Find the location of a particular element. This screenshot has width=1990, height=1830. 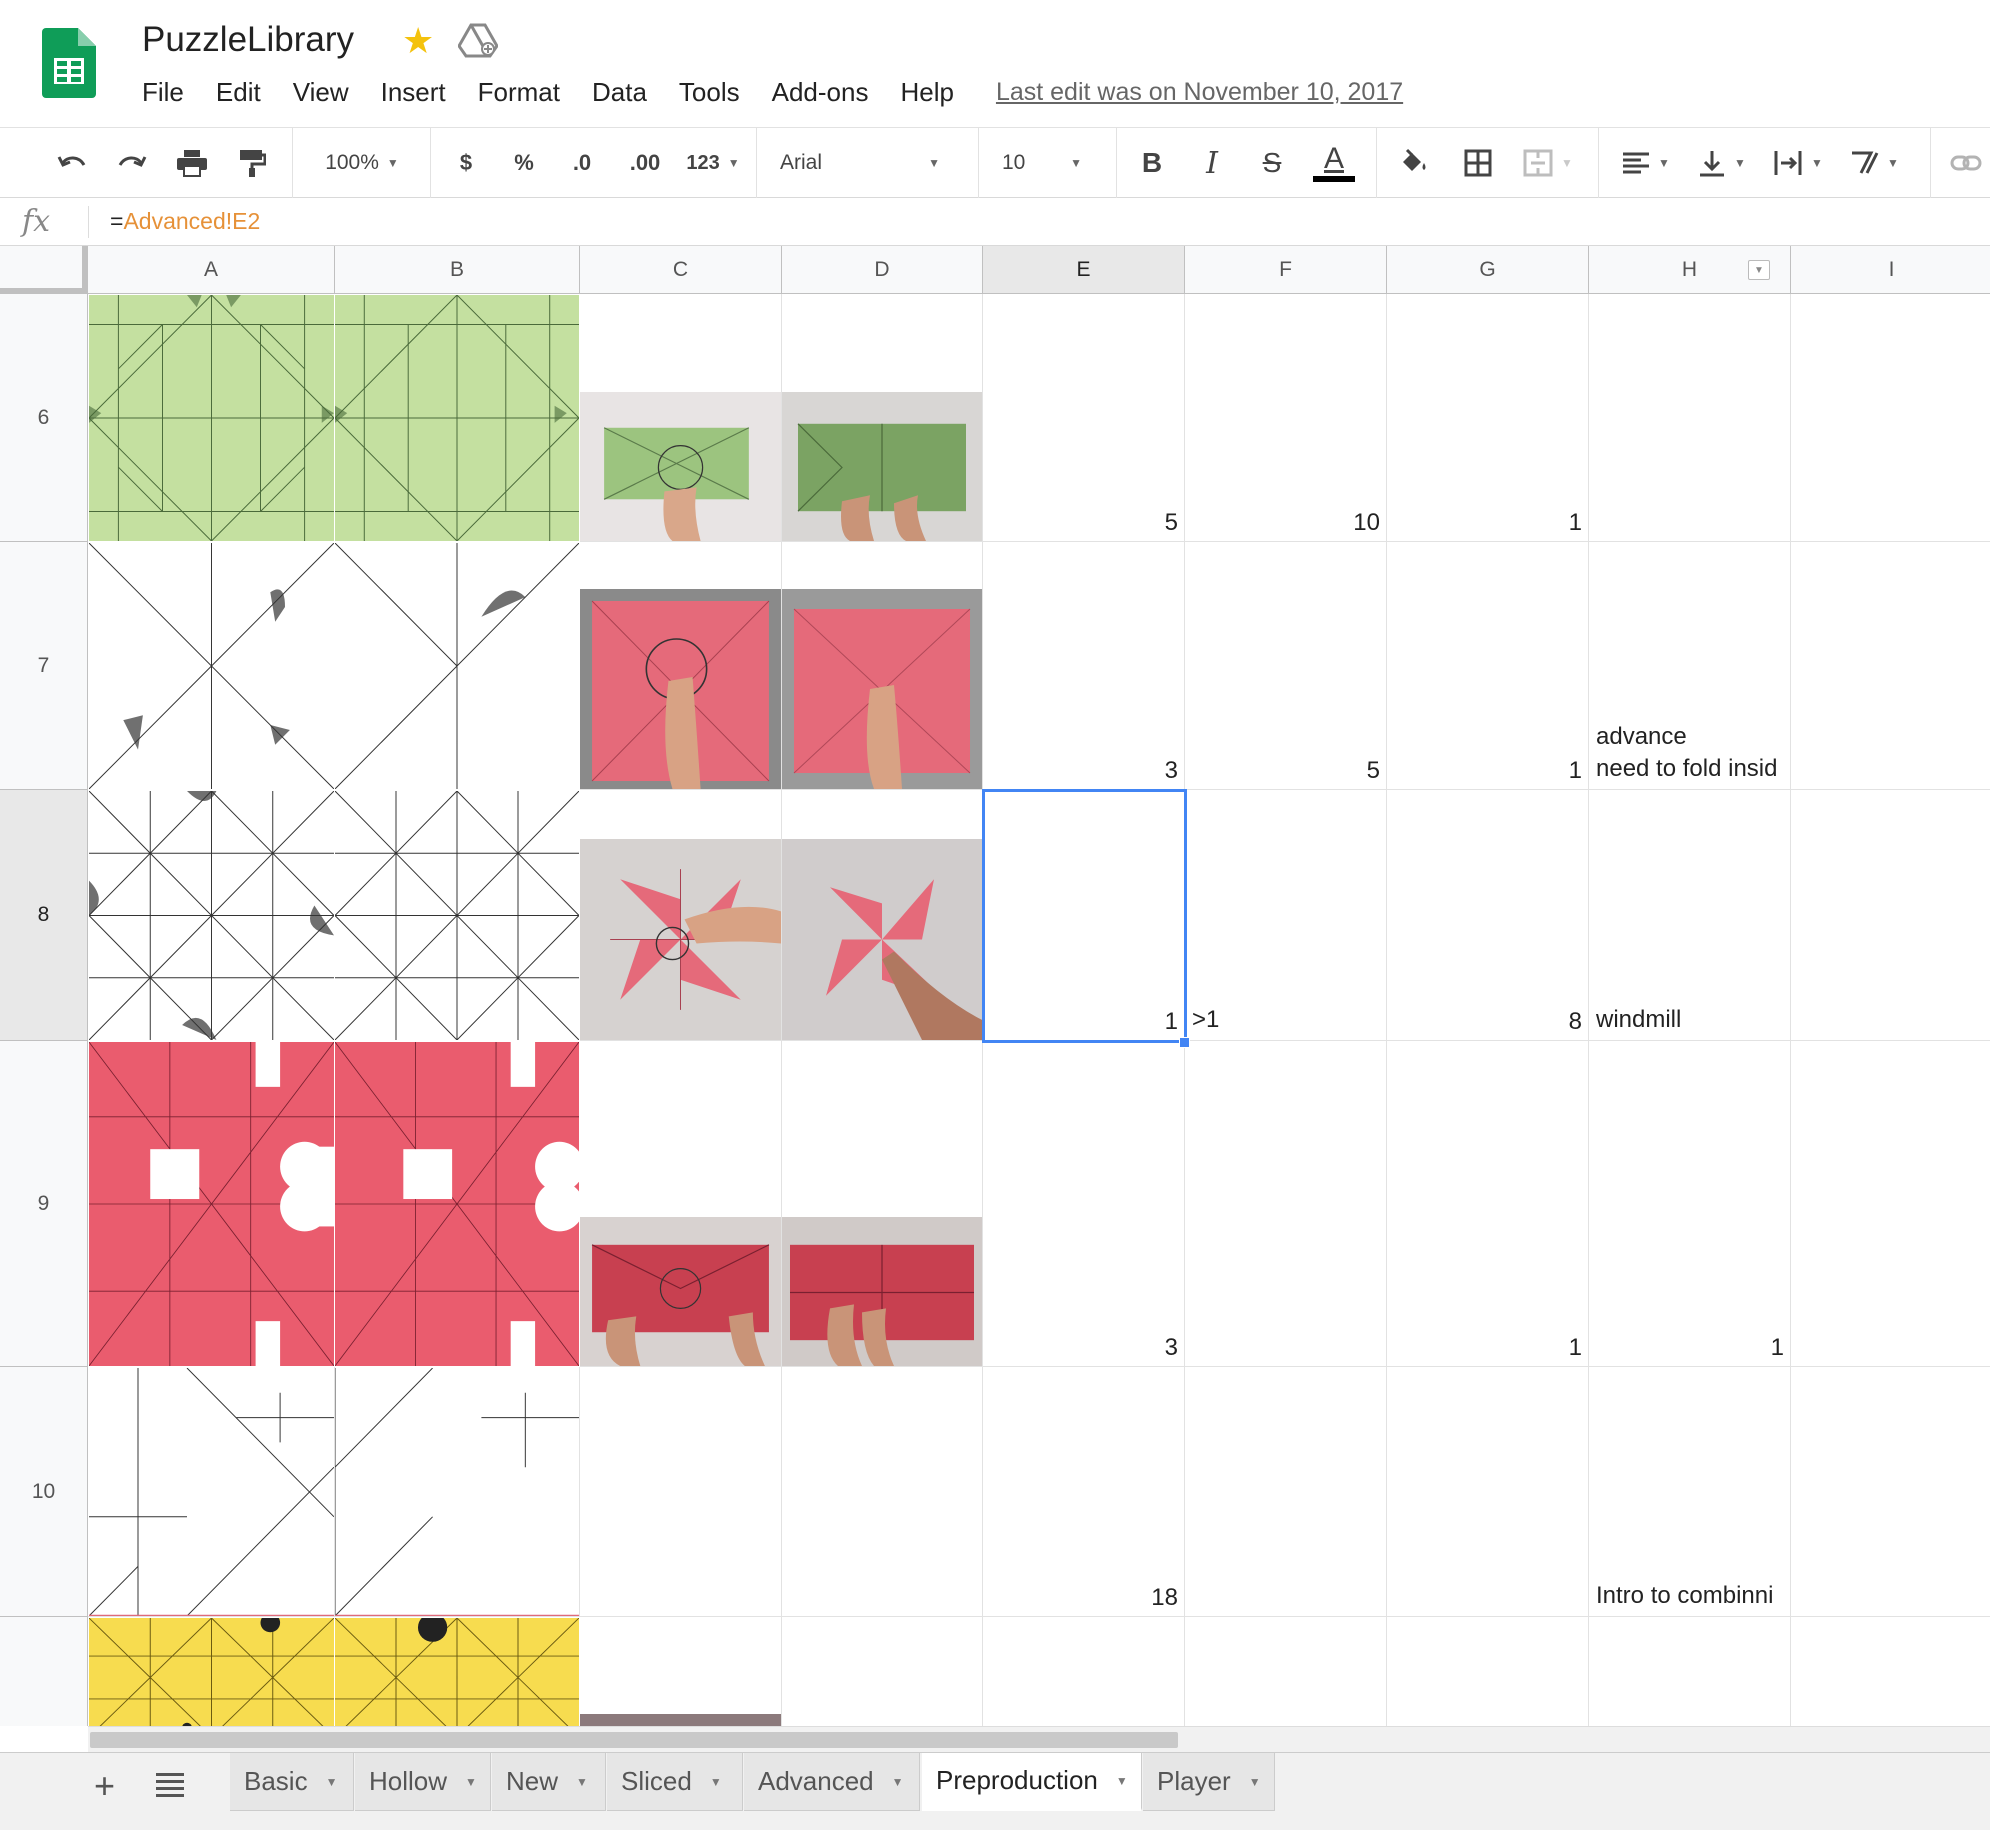

menu-tools: Tools is located at coordinates (709, 92).